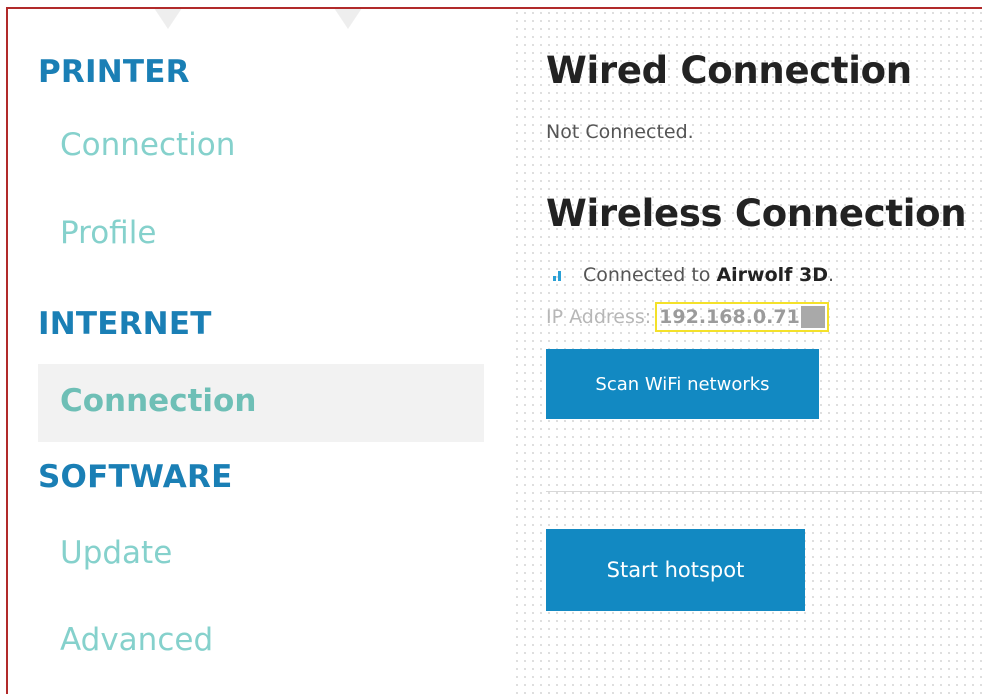 The height and width of the screenshot is (694, 982). What do you see at coordinates (756, 213) in the screenshot?
I see `wireless-connection-title: Wireless Connection` at bounding box center [756, 213].